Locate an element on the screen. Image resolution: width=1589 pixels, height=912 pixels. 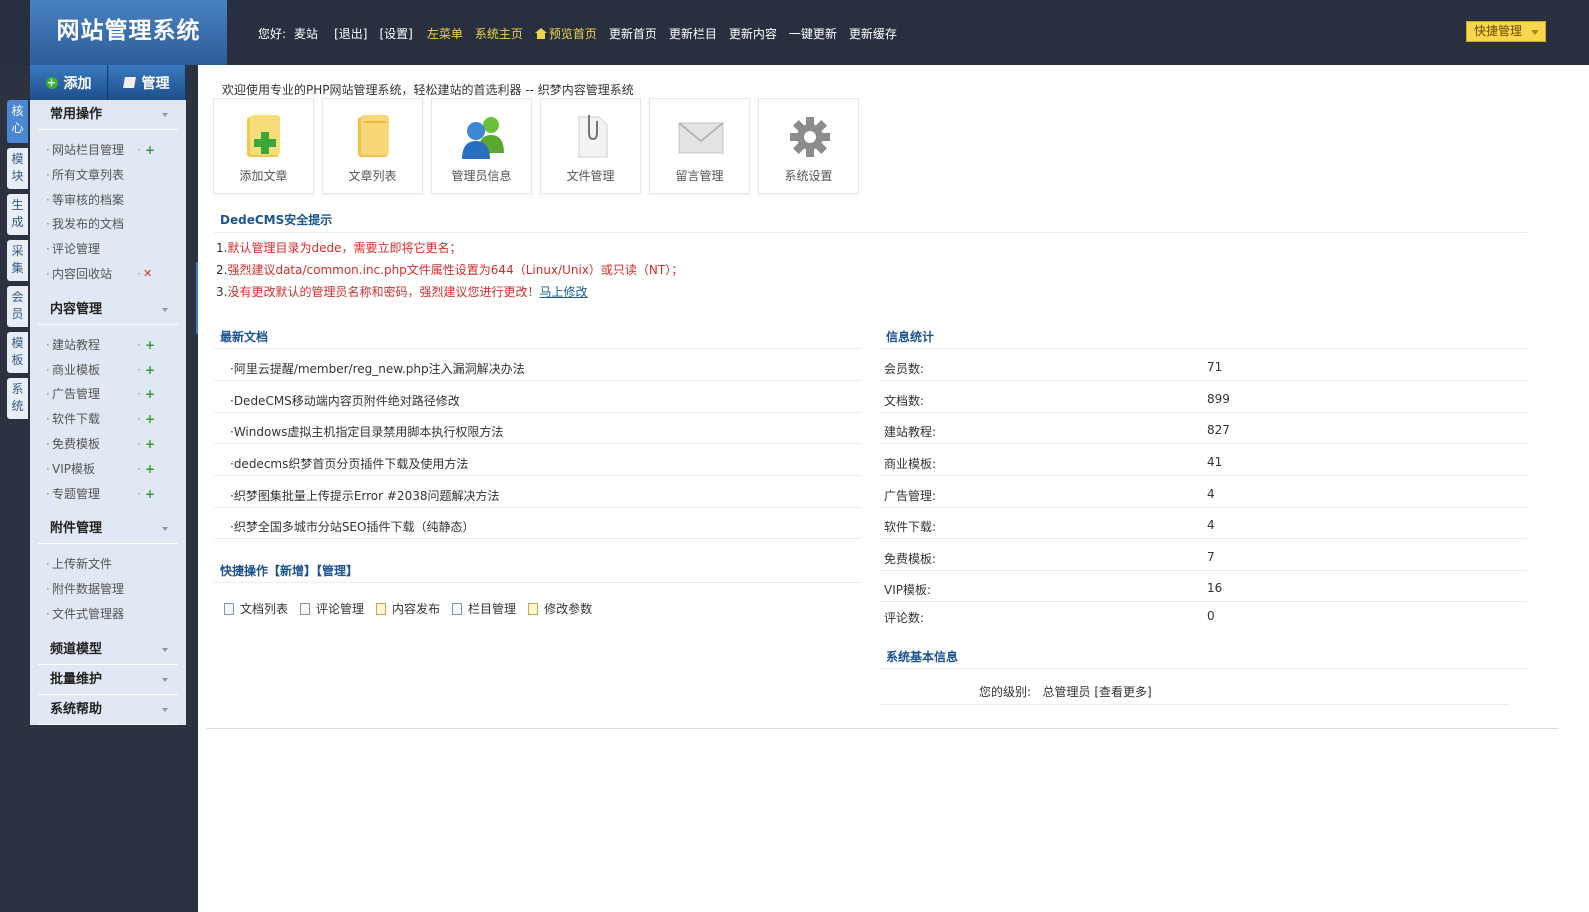
change-now-link: 马上修改 is located at coordinates (563, 292).